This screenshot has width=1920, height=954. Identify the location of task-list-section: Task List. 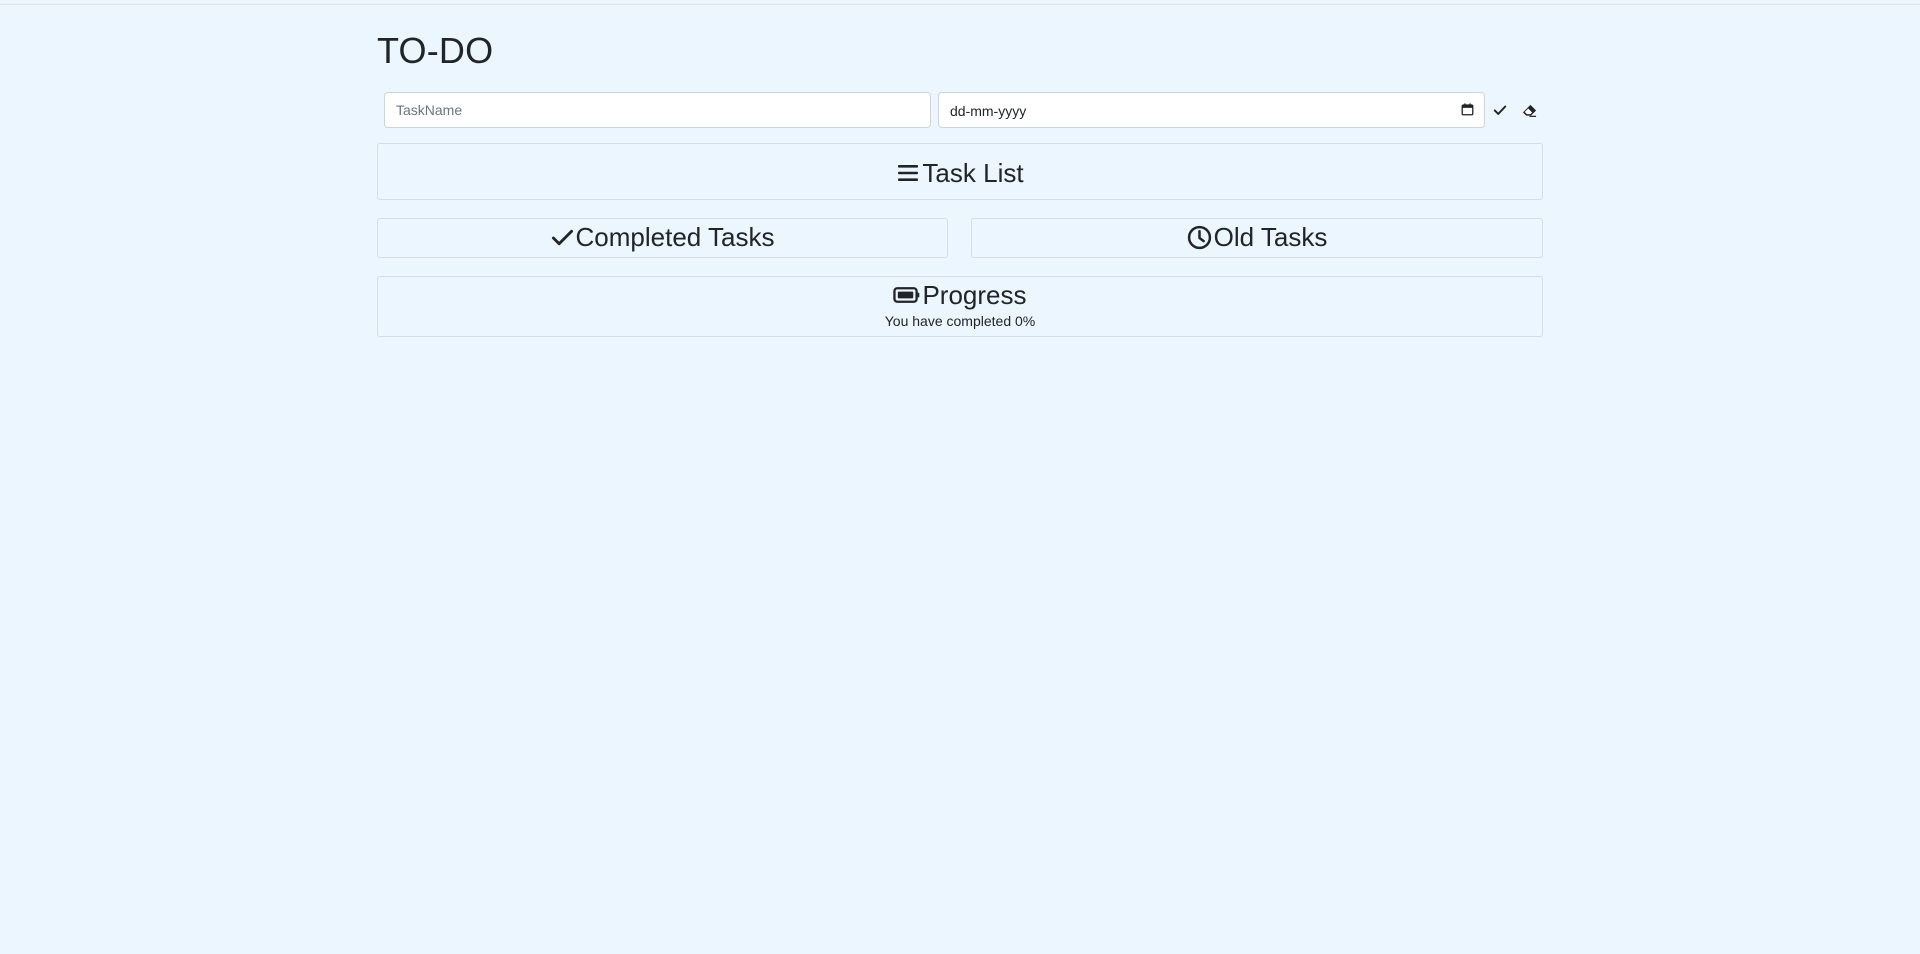
(960, 171).